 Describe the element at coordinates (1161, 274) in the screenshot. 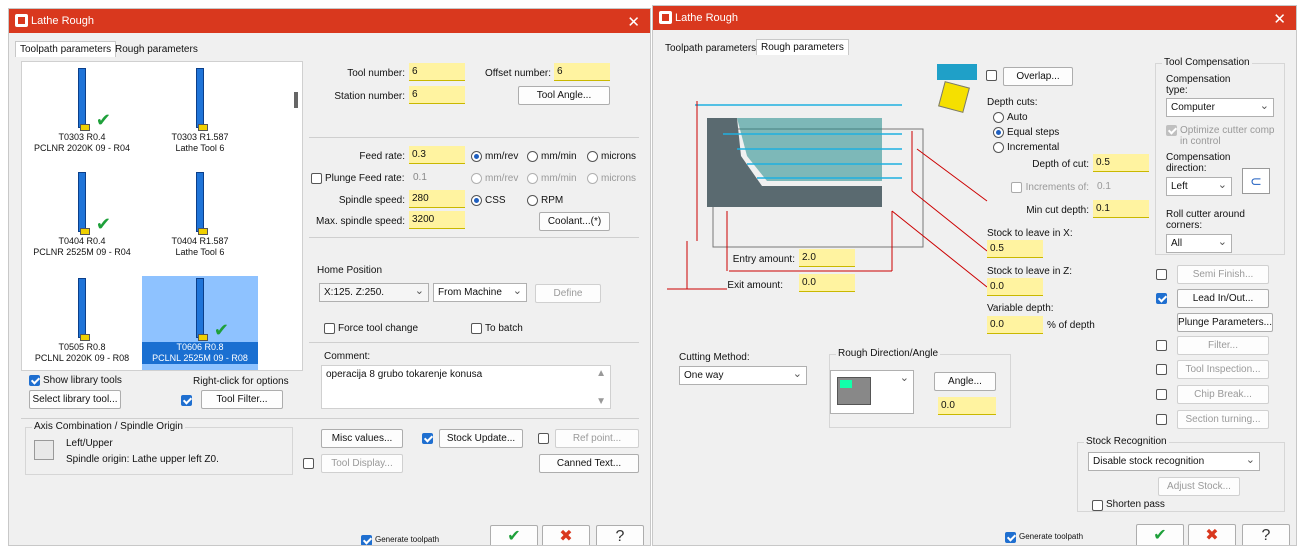

I see `semi-finish-checkbox` at that location.